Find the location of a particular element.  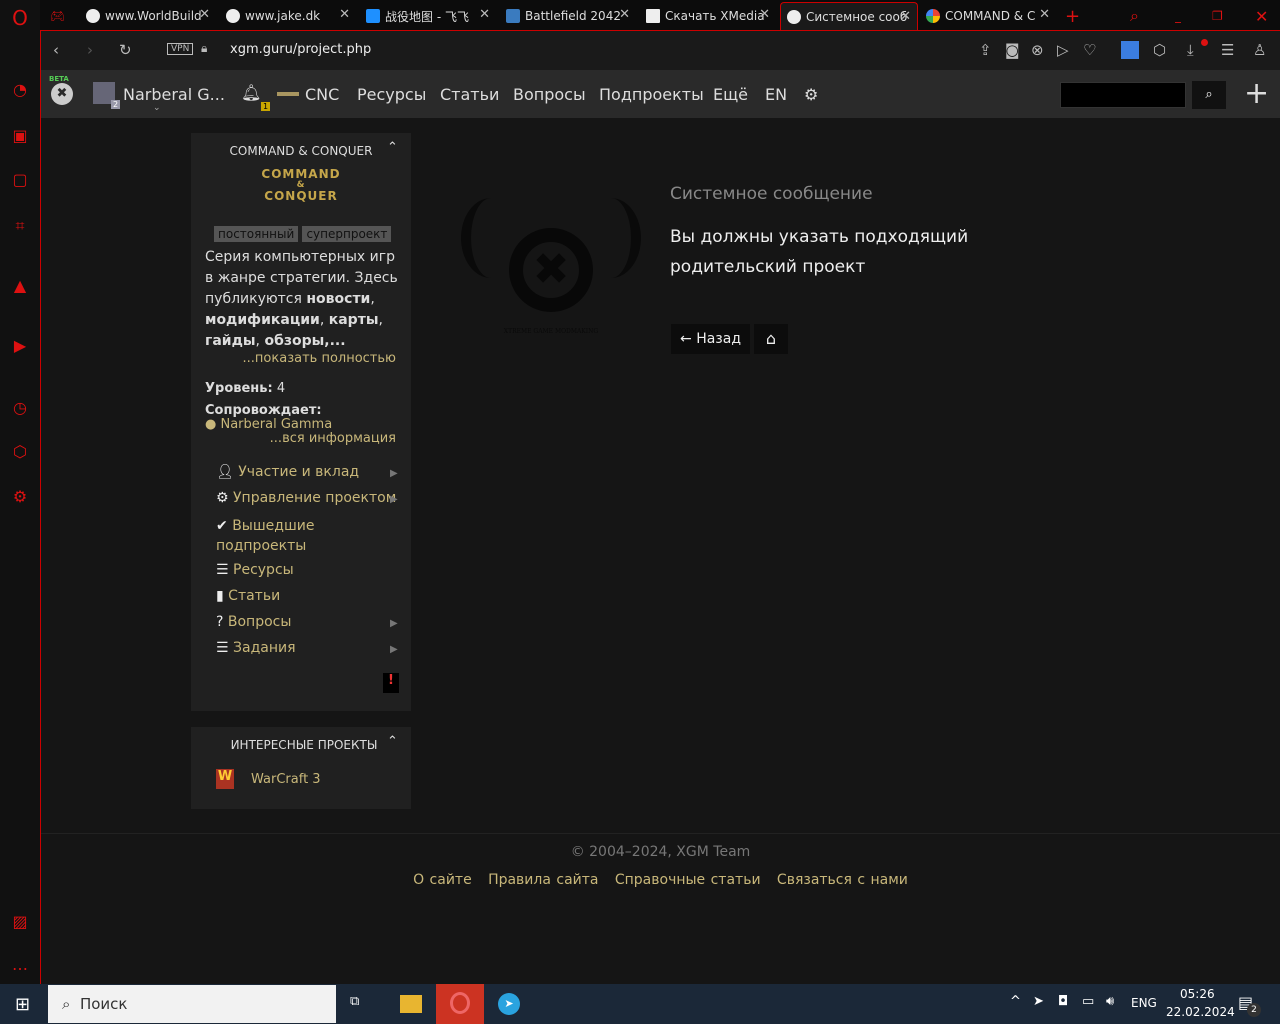

gallery-icon: ▨ is located at coordinates (20, 922).